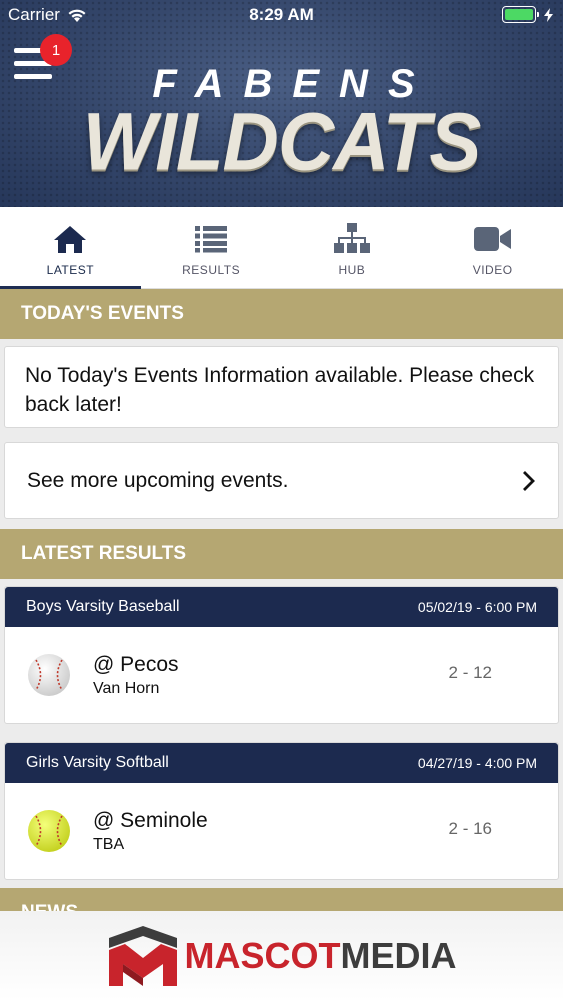 The width and height of the screenshot is (563, 1000). I want to click on team-name-logo: WILDCATS, so click(282, 141).